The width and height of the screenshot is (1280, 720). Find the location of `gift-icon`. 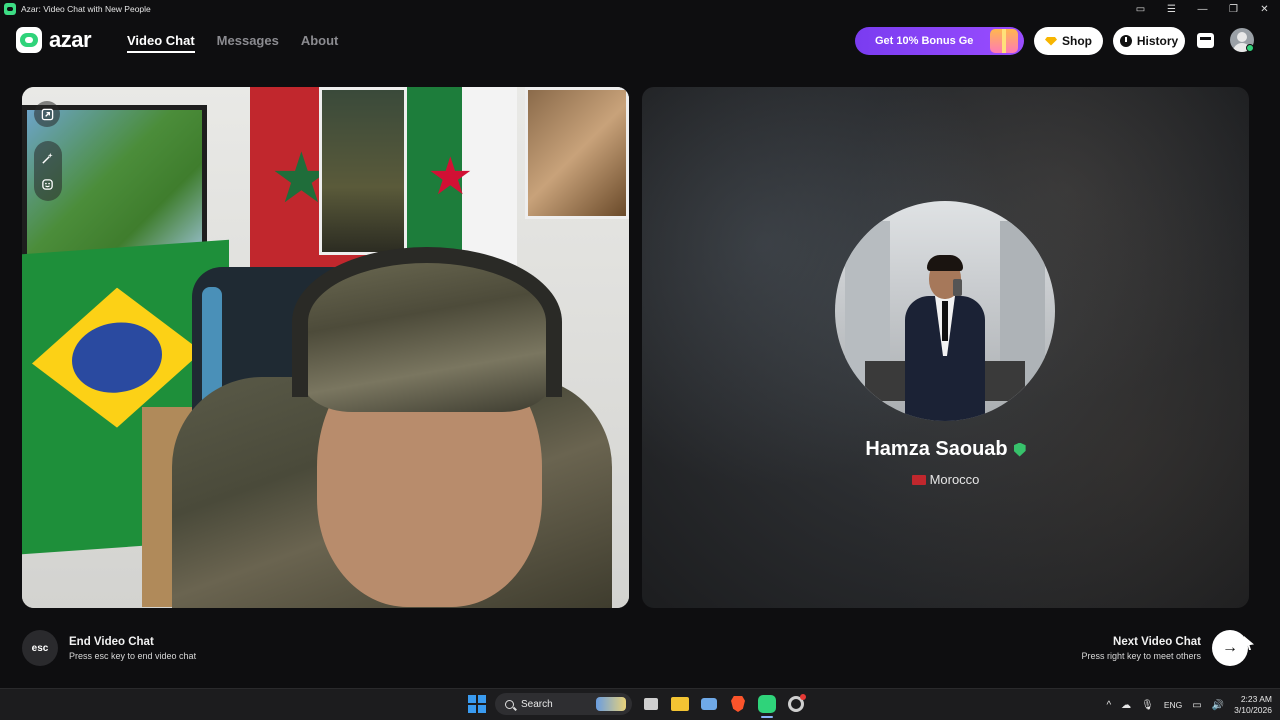

gift-icon is located at coordinates (1004, 41).